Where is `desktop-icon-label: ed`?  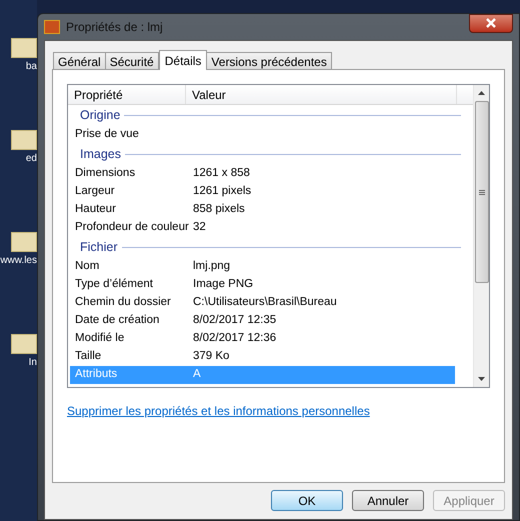
desktop-icon-label: ed is located at coordinates (31, 159).